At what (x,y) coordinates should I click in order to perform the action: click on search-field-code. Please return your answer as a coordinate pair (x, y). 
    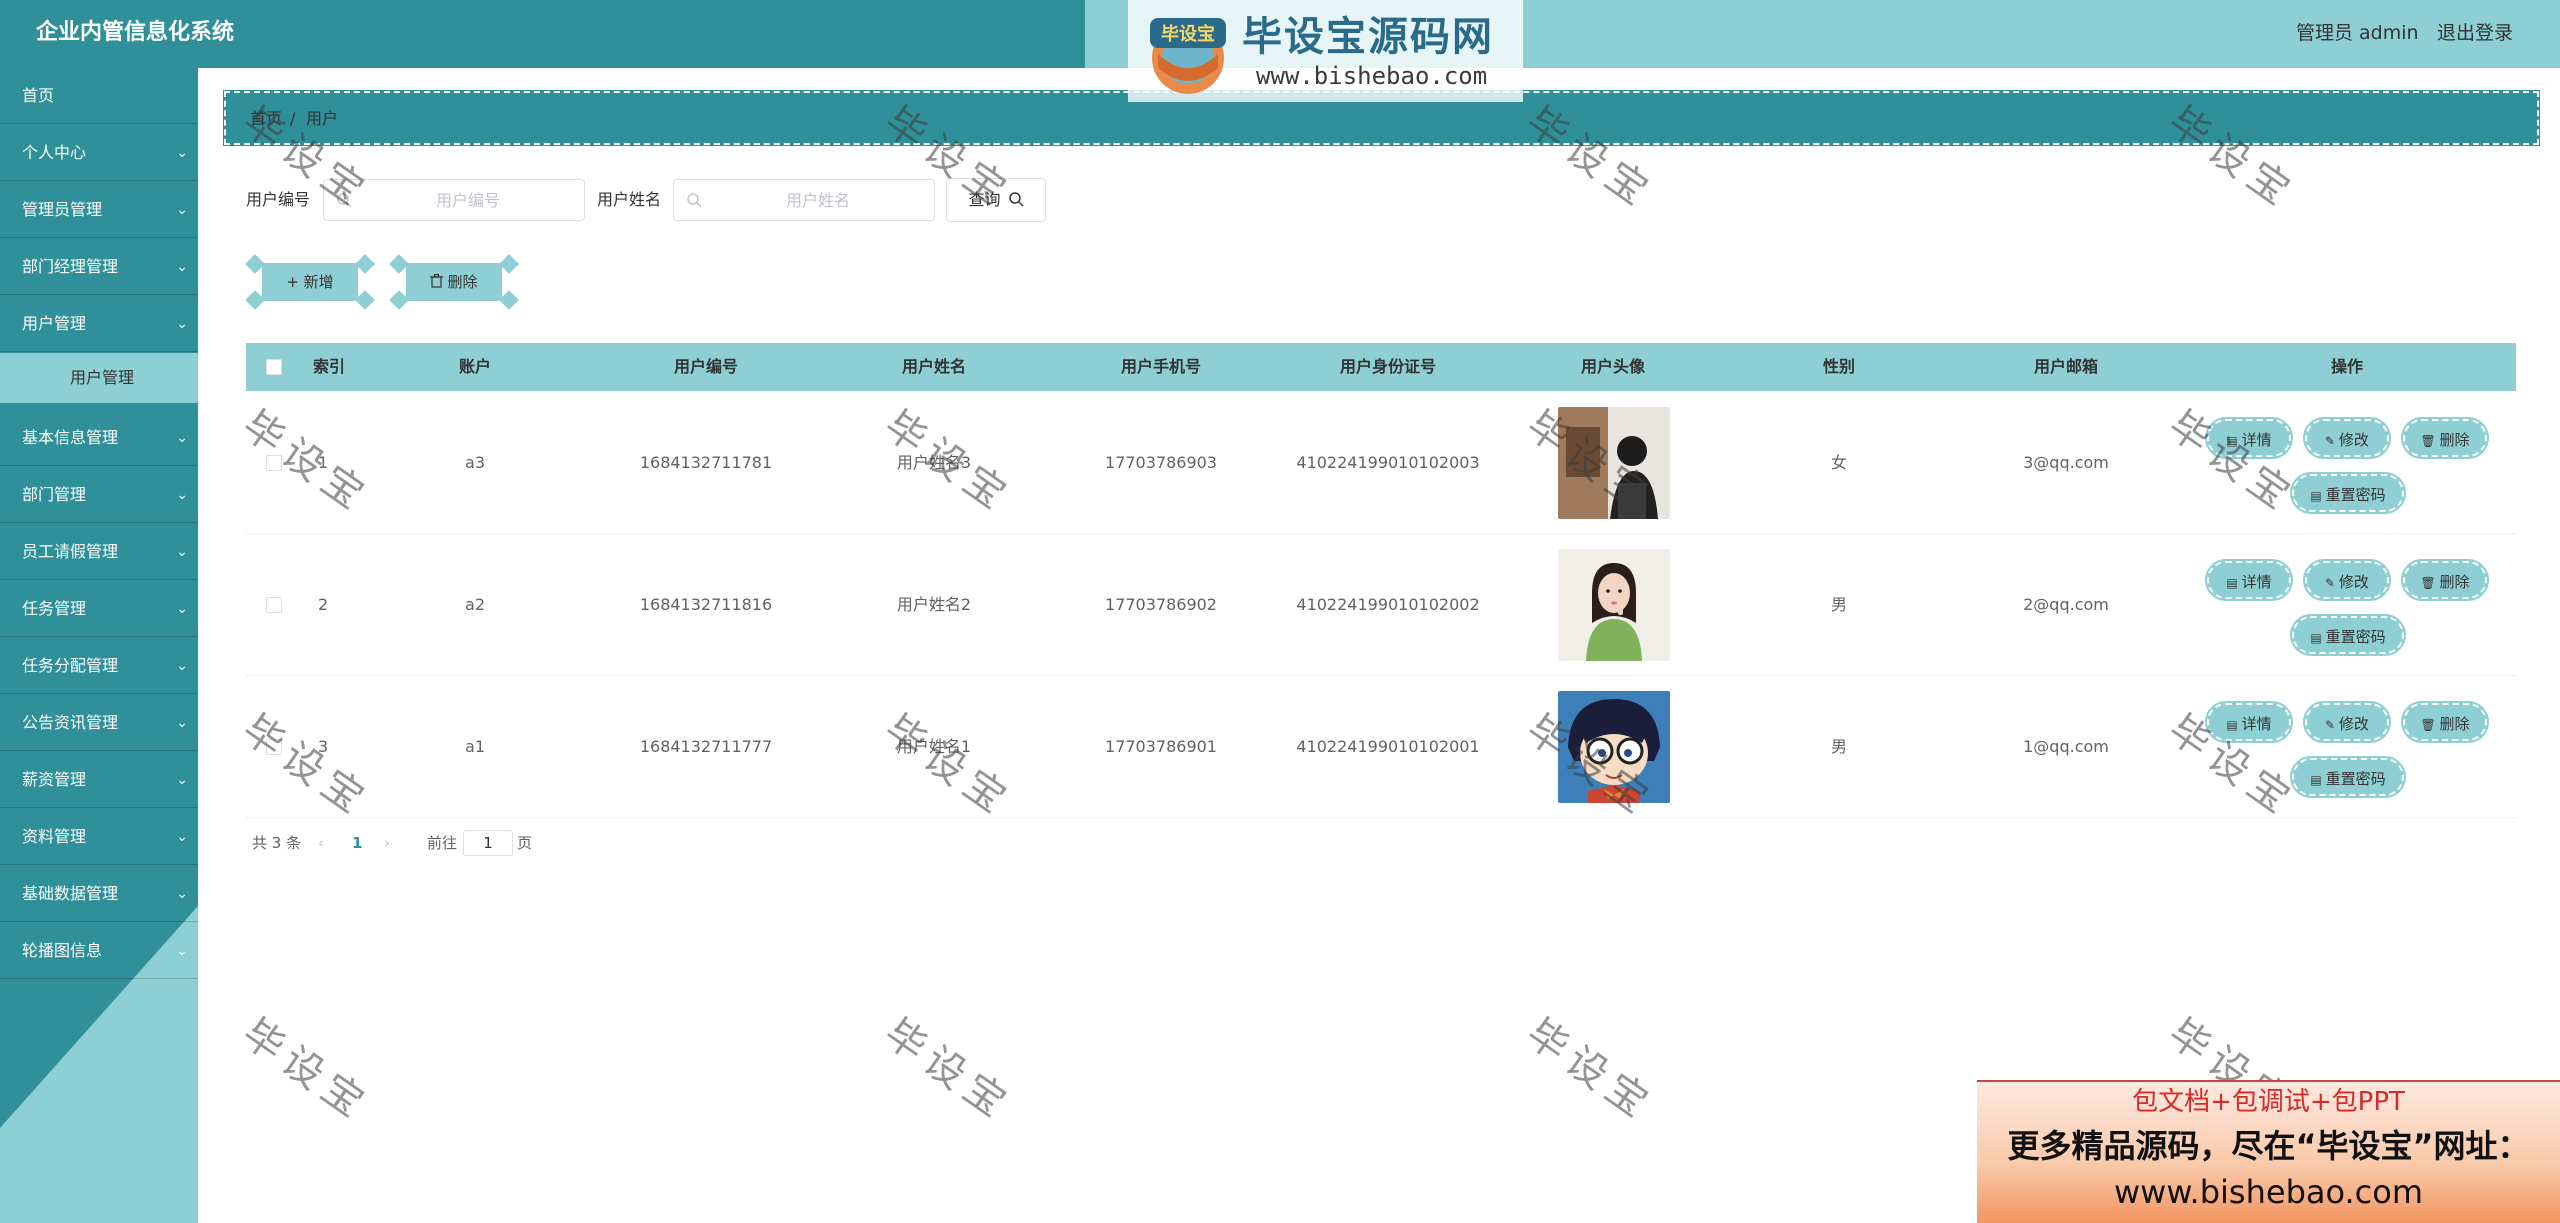
    Looking at the image, I should click on (454, 200).